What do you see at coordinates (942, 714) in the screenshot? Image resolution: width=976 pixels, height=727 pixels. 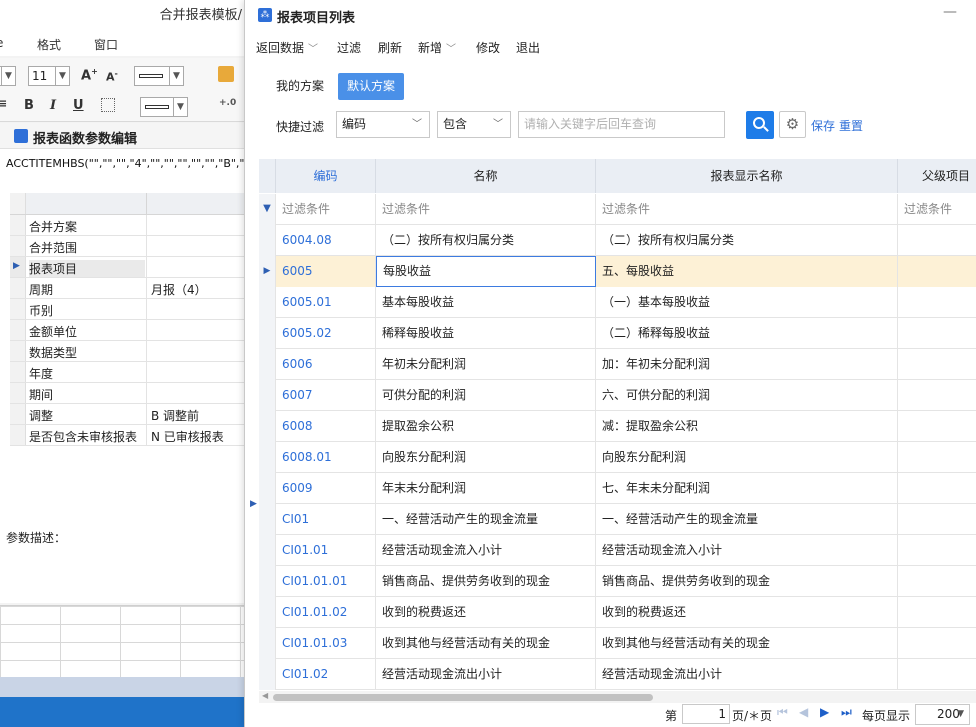 I see `page-size-select: 200 ▼` at bounding box center [942, 714].